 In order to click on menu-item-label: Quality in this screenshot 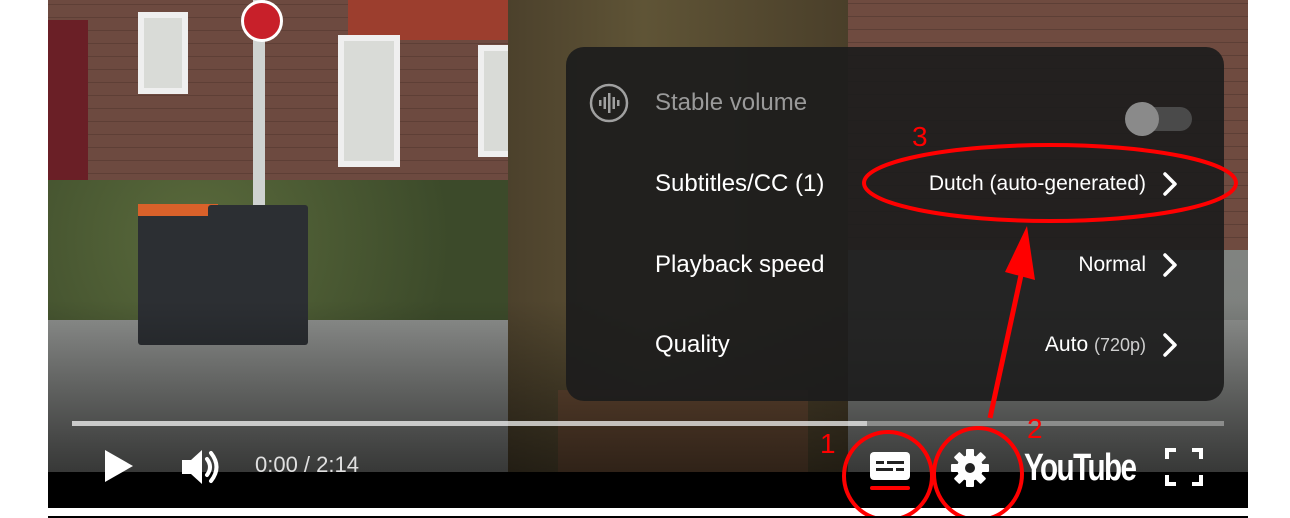, I will do `click(692, 344)`.